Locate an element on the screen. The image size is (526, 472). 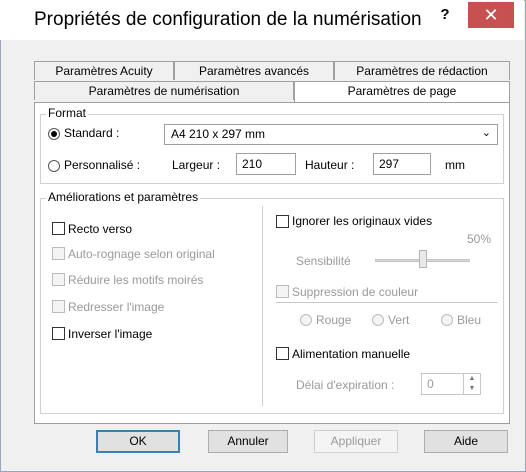
width-input: 210 is located at coordinates (266, 164).